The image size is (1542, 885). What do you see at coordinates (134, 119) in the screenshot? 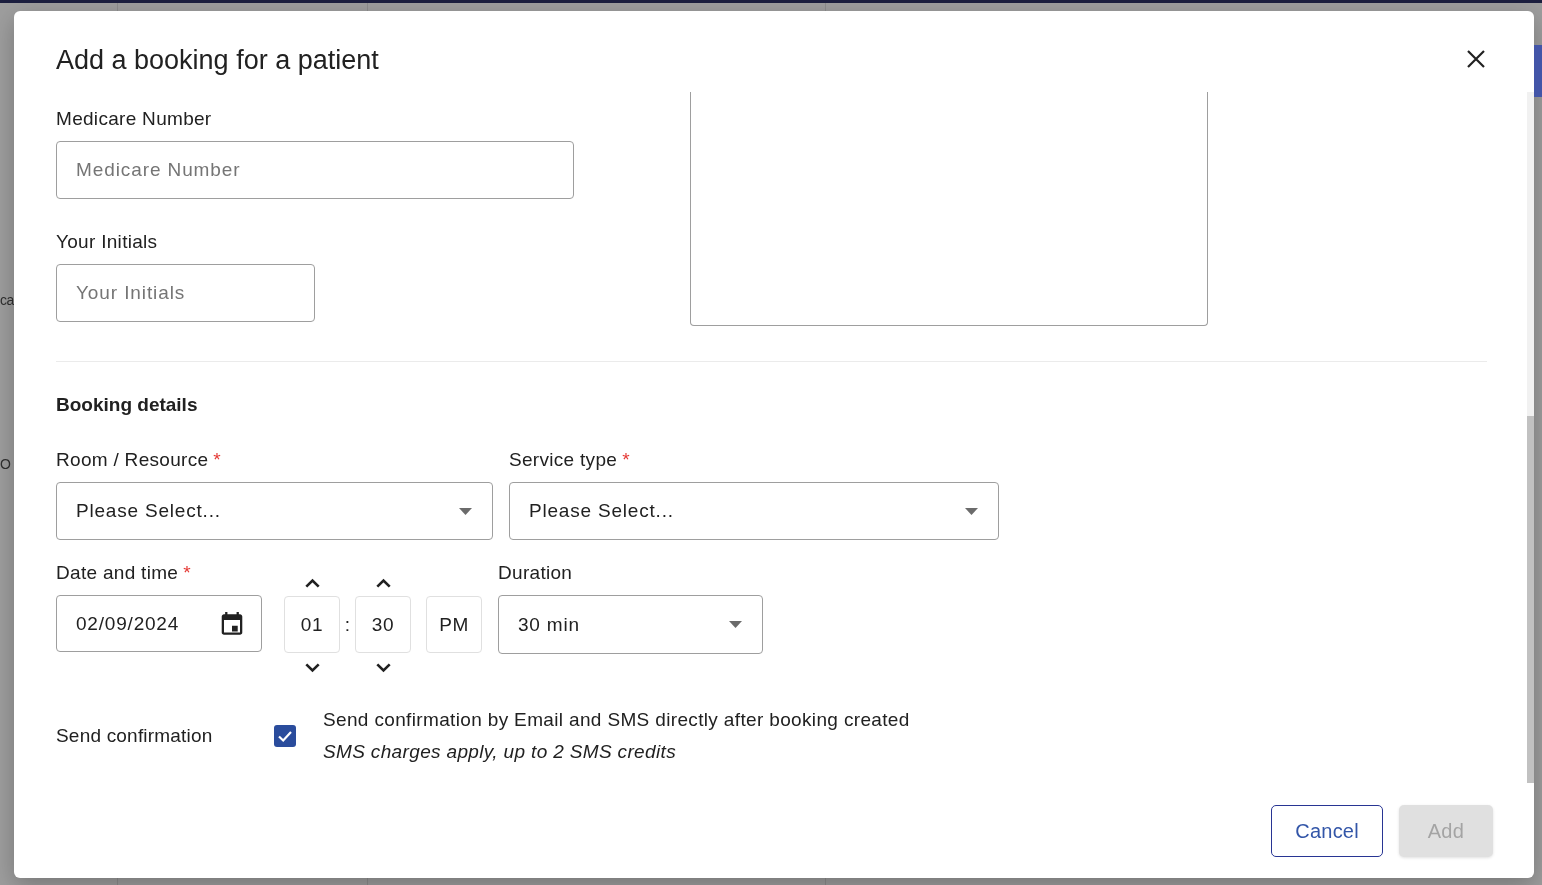
I see `field-label: Medicare Number` at bounding box center [134, 119].